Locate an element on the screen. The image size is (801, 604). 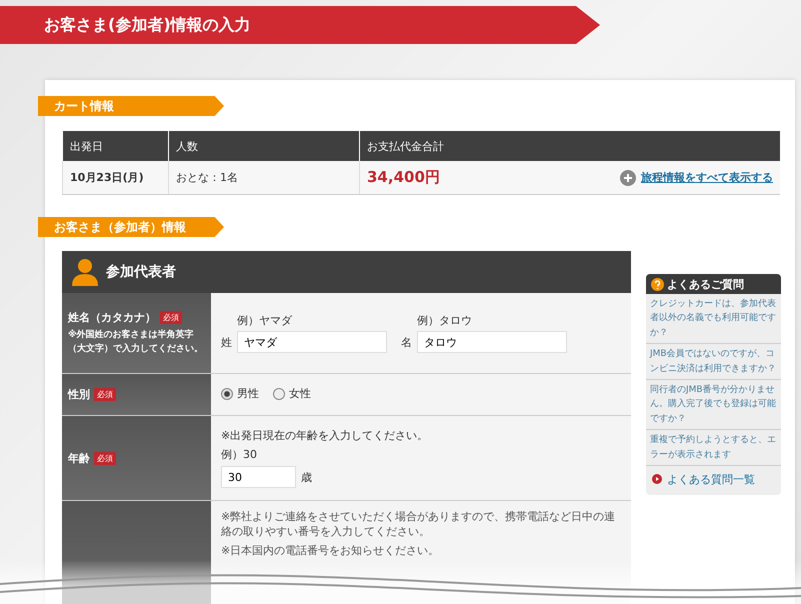
radio-option: 男性 is located at coordinates (240, 394).